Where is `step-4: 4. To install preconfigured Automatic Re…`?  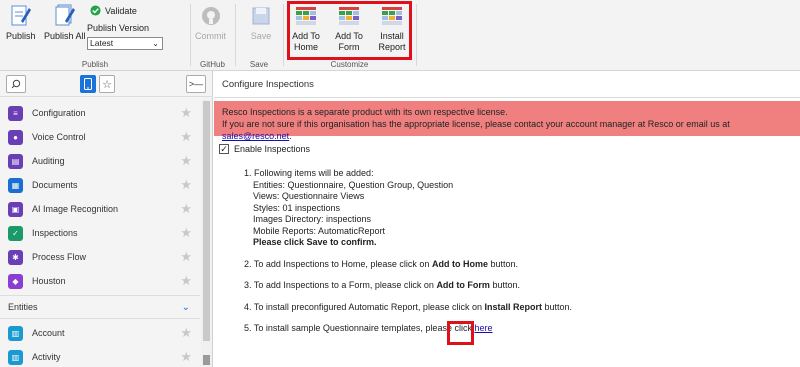
step-4: 4. To install preconfigured Automatic Re… is located at coordinates (408, 308).